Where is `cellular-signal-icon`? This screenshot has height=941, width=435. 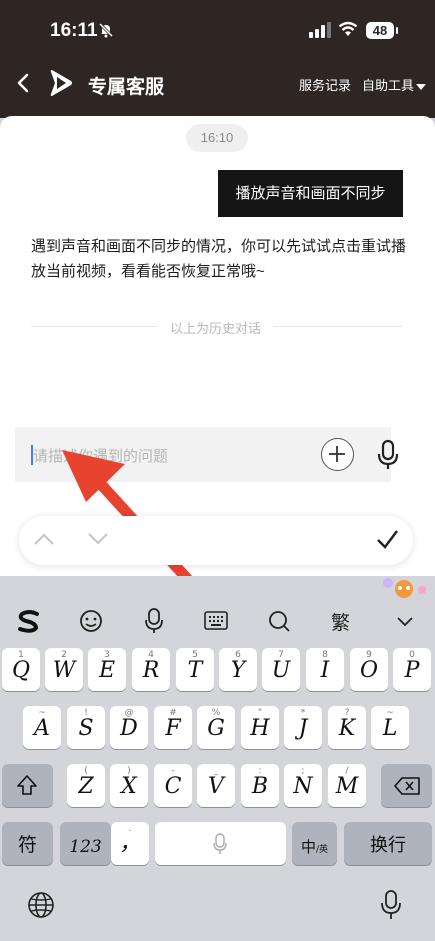 cellular-signal-icon is located at coordinates (320, 30).